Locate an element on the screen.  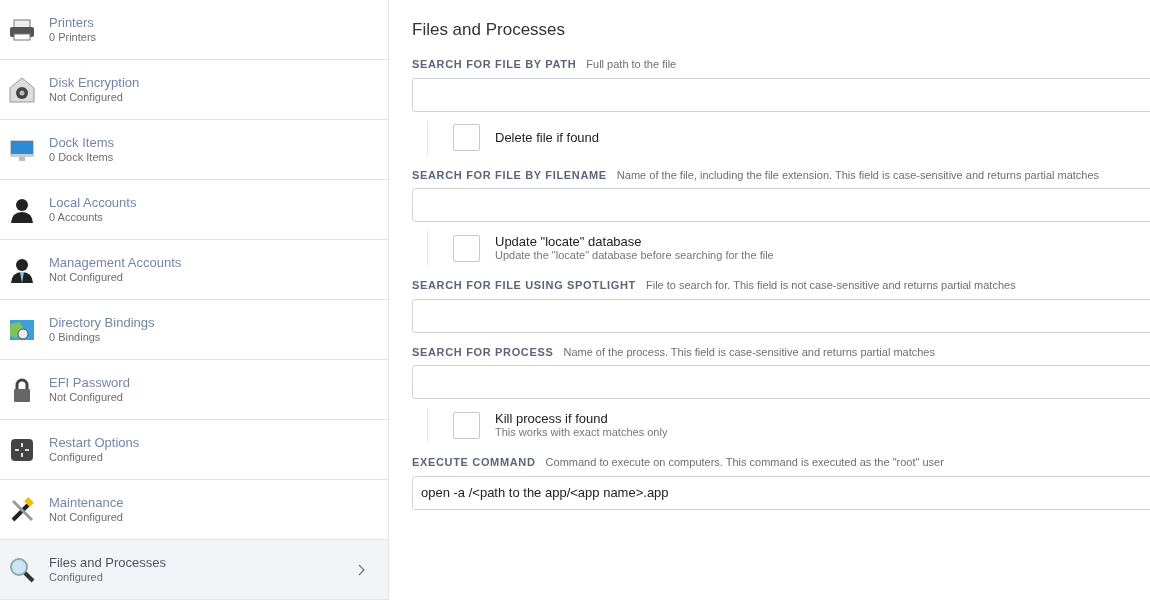
field-label: SEARCH FOR FILE BY PATH is located at coordinates (494, 65).